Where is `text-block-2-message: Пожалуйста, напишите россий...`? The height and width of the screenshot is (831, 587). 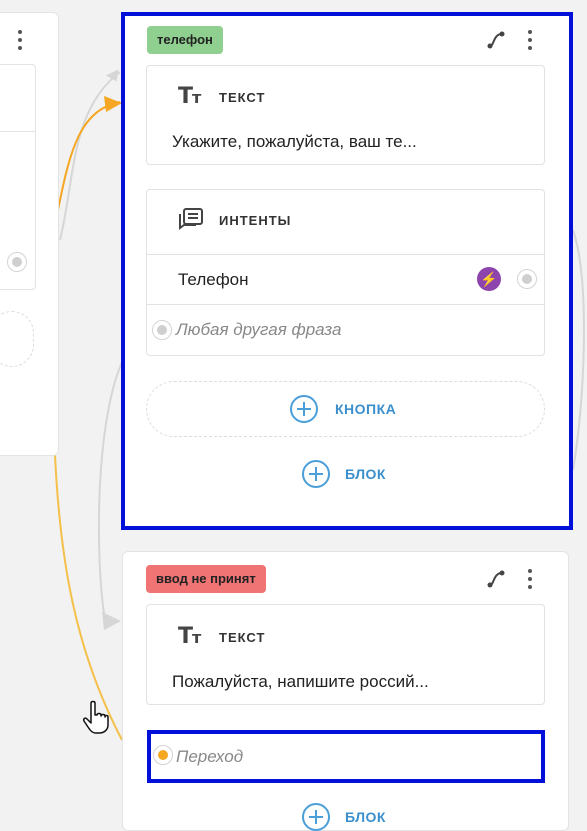
text-block-2-message: Пожалуйста, напишите россий... is located at coordinates (300, 682).